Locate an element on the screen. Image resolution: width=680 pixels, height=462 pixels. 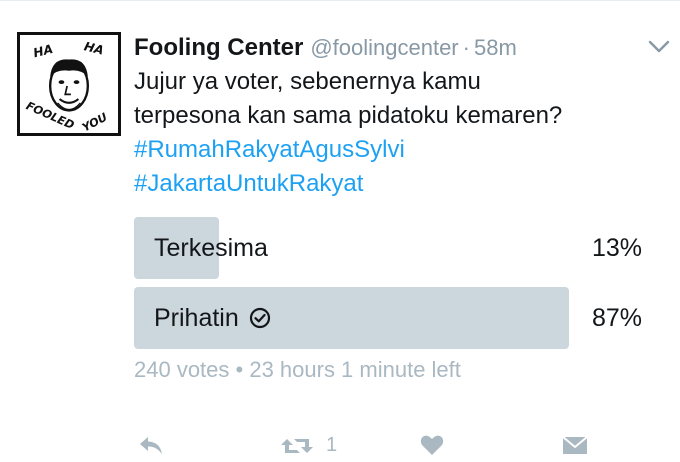
reply-icon is located at coordinates (151, 445).